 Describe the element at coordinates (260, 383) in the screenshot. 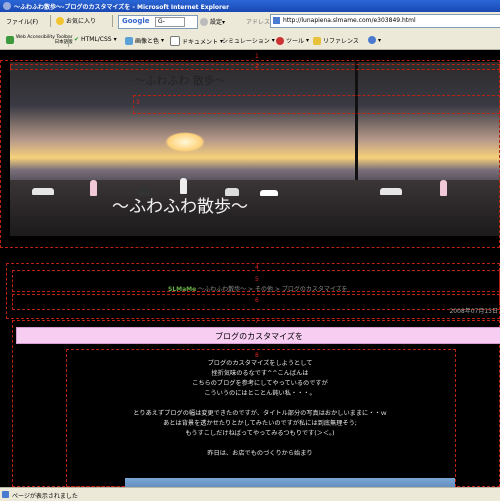

I see `body-line: こちらのブログを参考にしてやっているのですが` at that location.